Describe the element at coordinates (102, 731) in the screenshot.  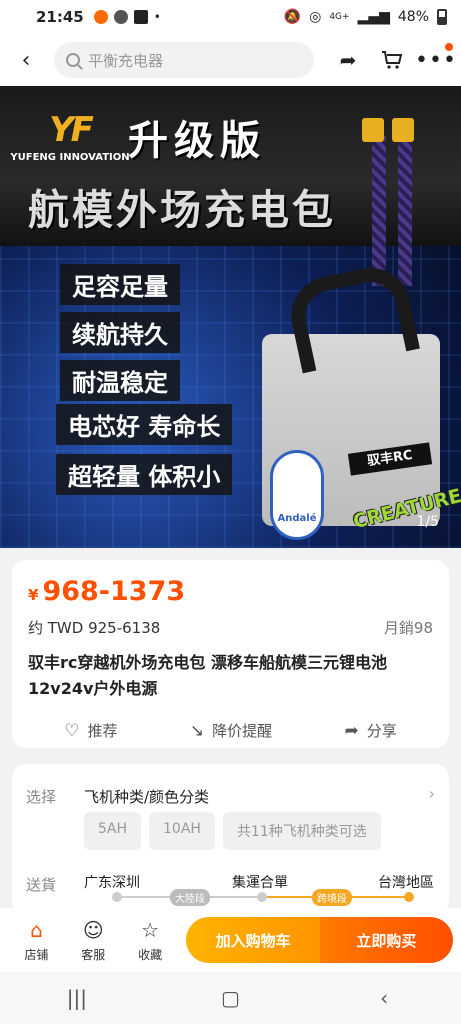
I see `recommend-label: 推荐` at that location.